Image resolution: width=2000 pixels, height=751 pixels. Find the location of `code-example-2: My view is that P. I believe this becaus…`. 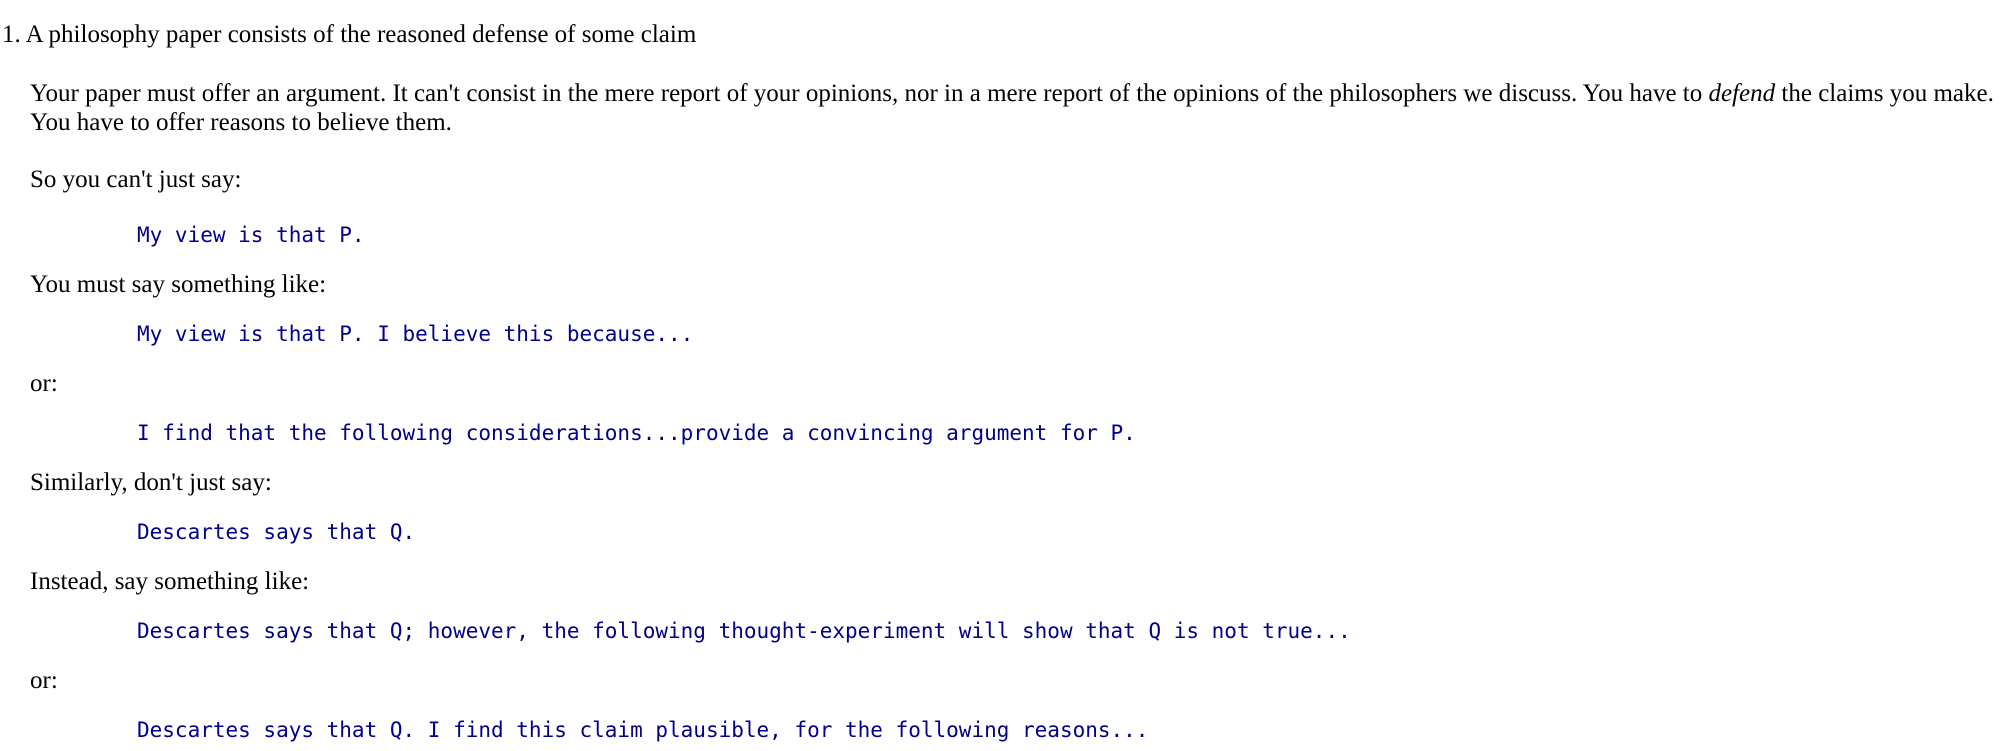

code-example-2: My view is that P. I believe this becaus… is located at coordinates (415, 334).